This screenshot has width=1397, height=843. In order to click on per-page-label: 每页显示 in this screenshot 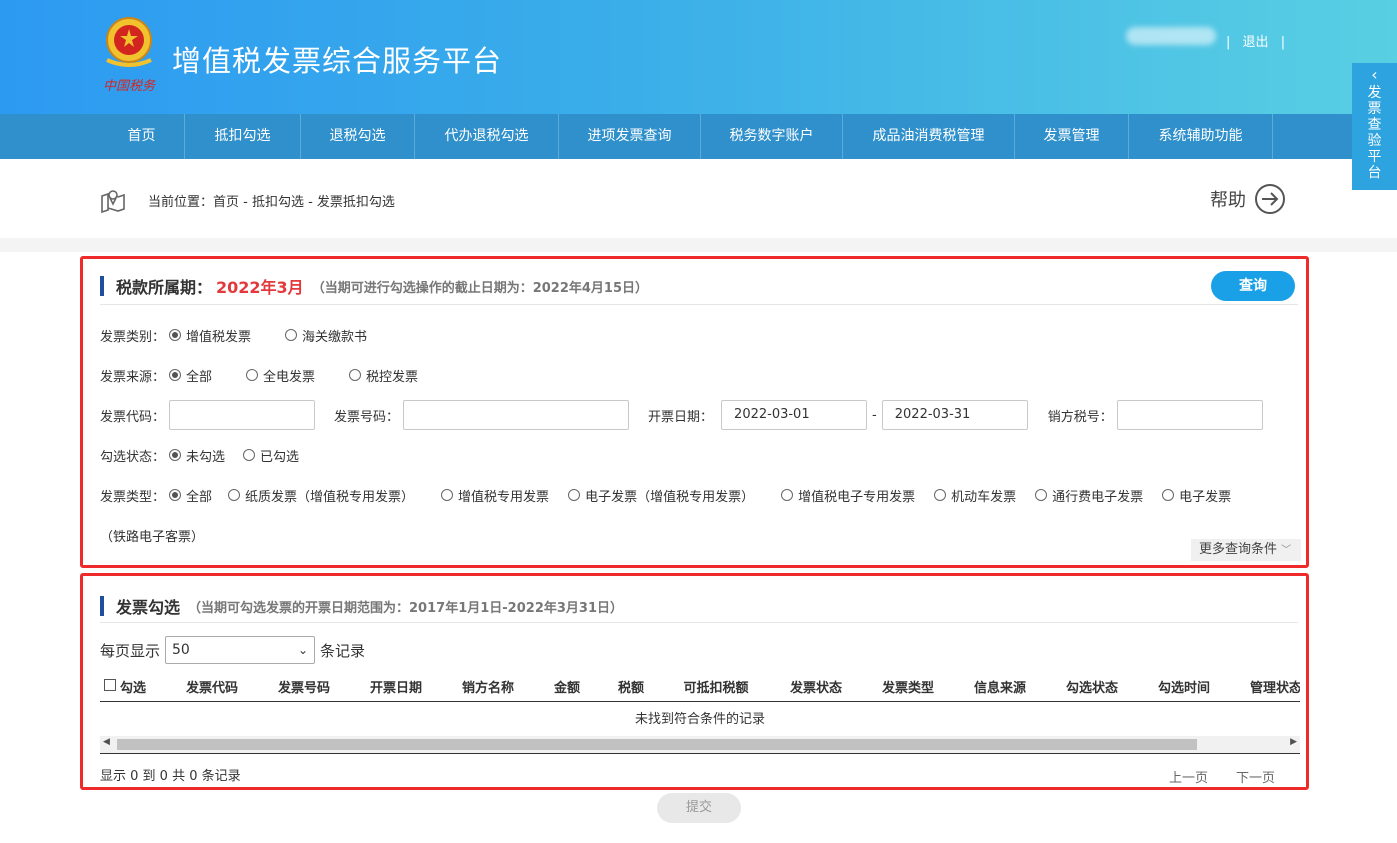, I will do `click(130, 650)`.